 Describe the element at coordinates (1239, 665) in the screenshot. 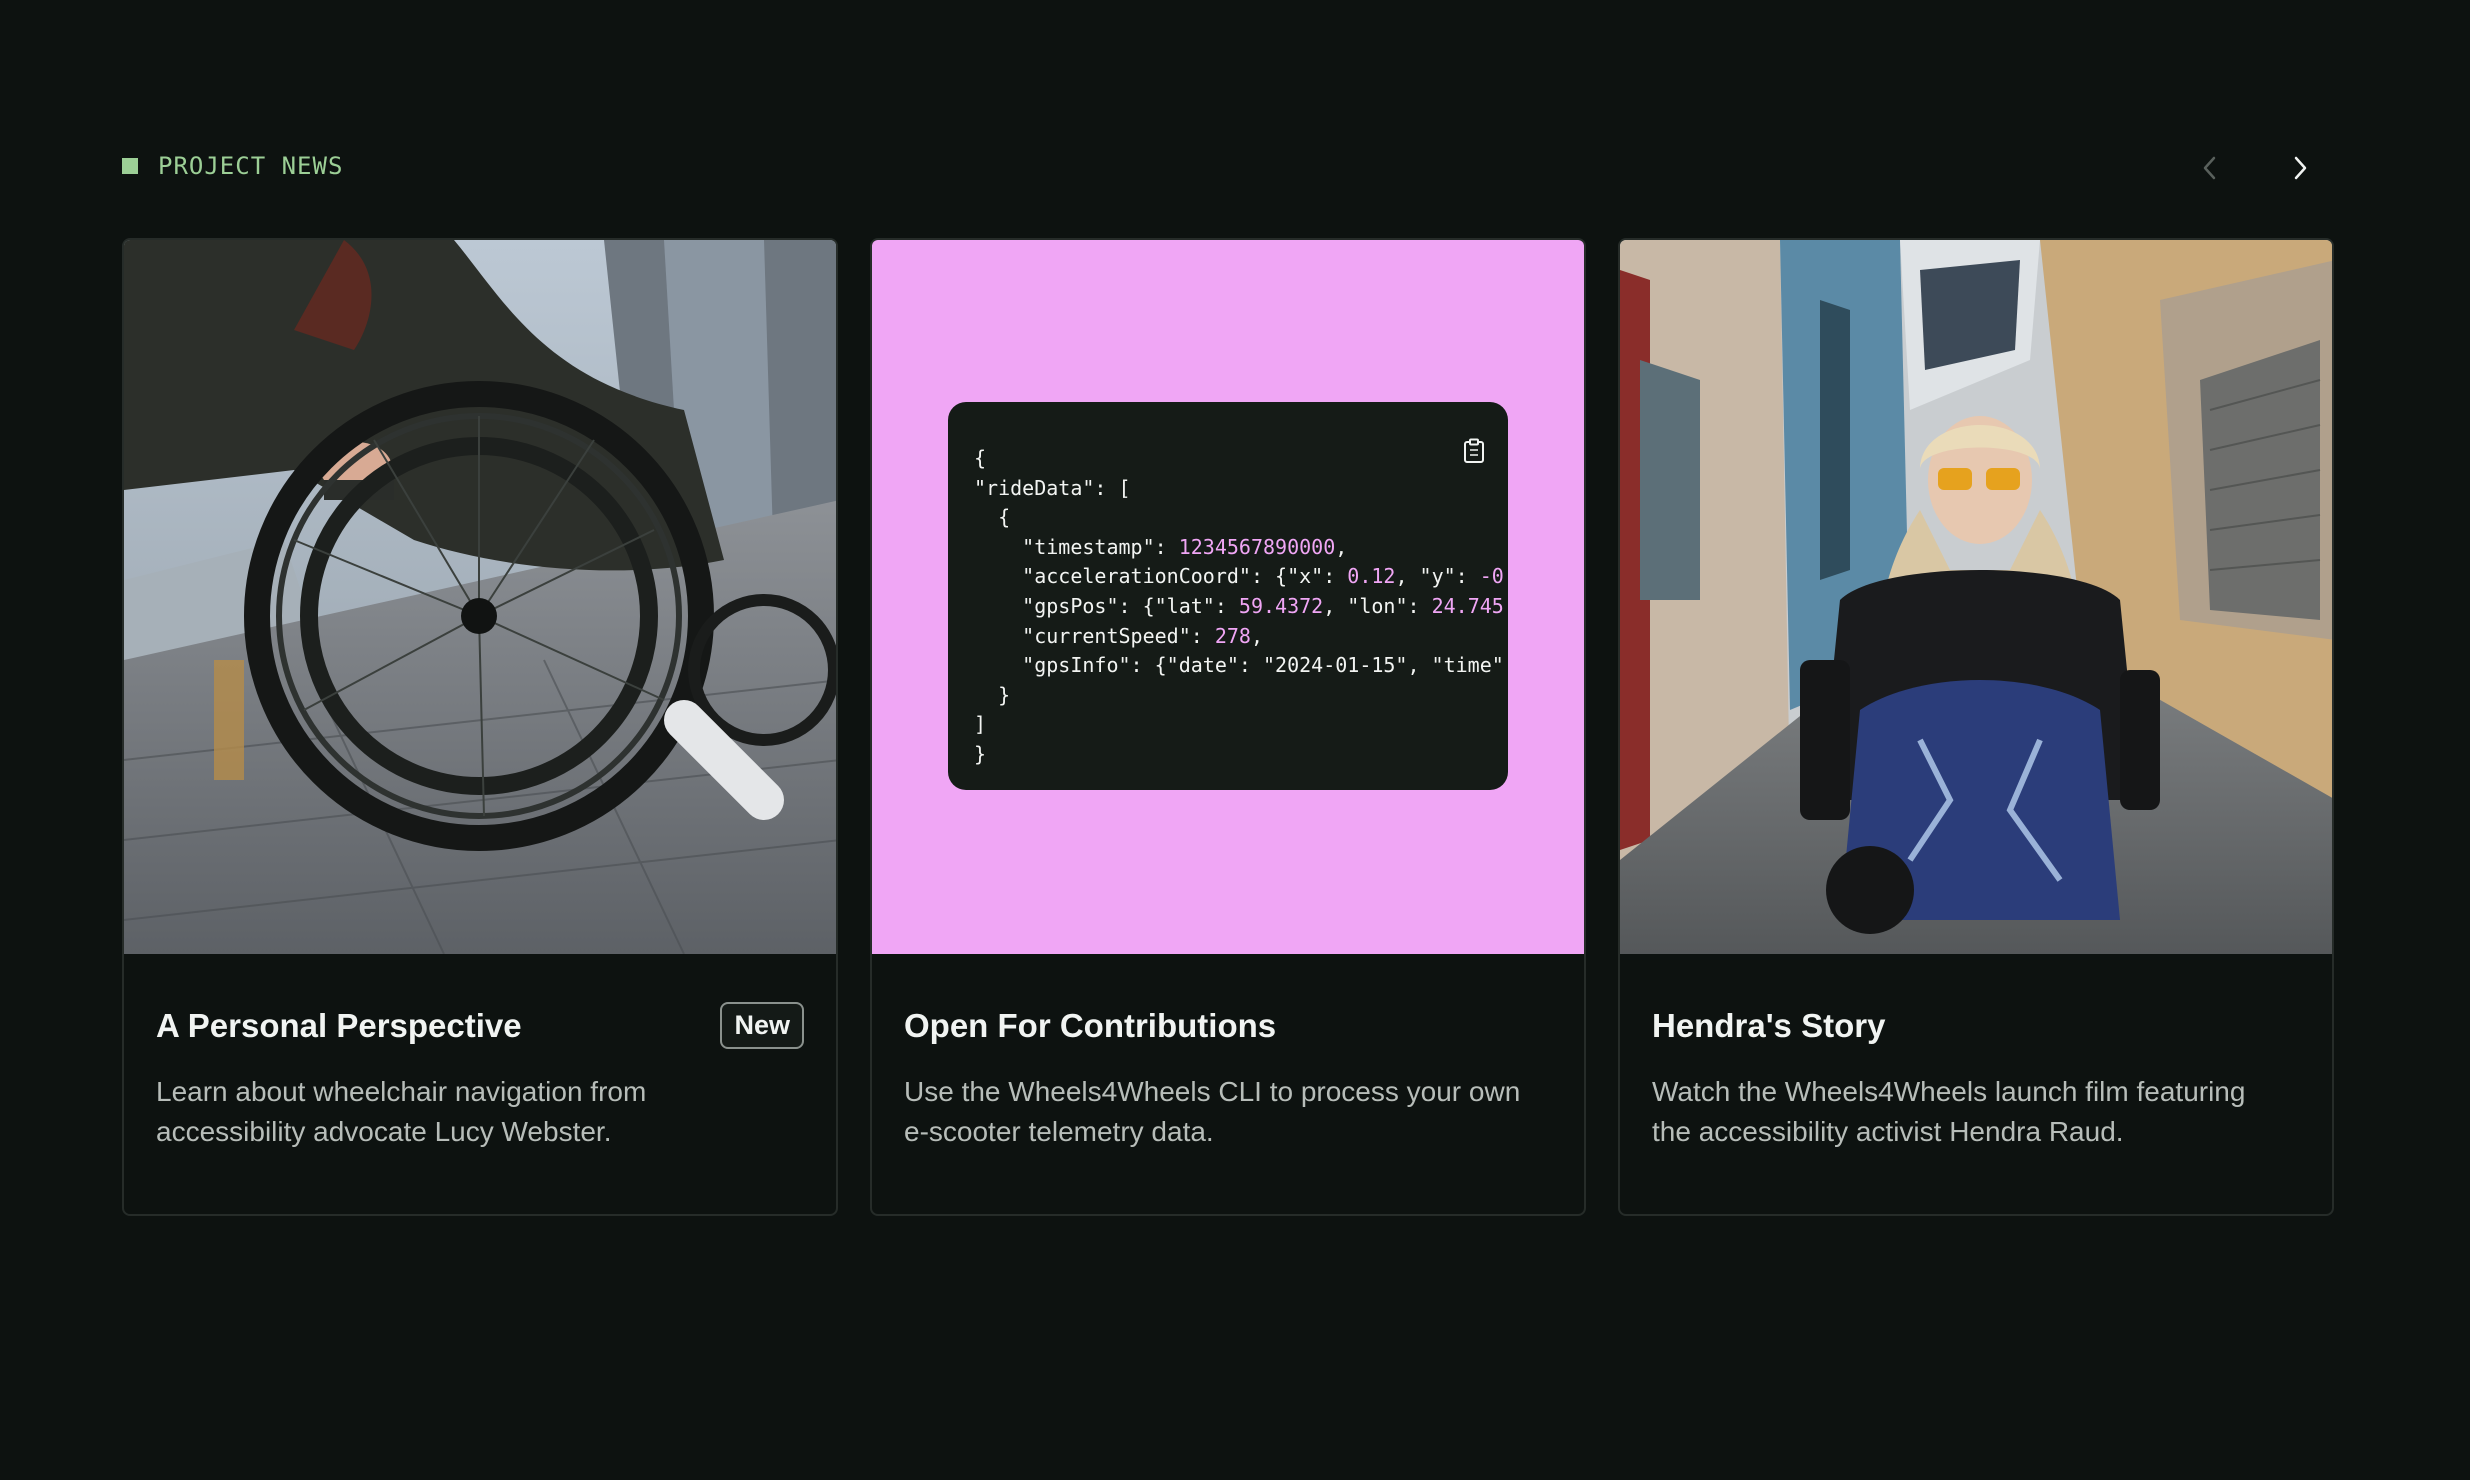

I see `code-line: "gpsInfo": {"date": "2024-01-15", "time"` at that location.